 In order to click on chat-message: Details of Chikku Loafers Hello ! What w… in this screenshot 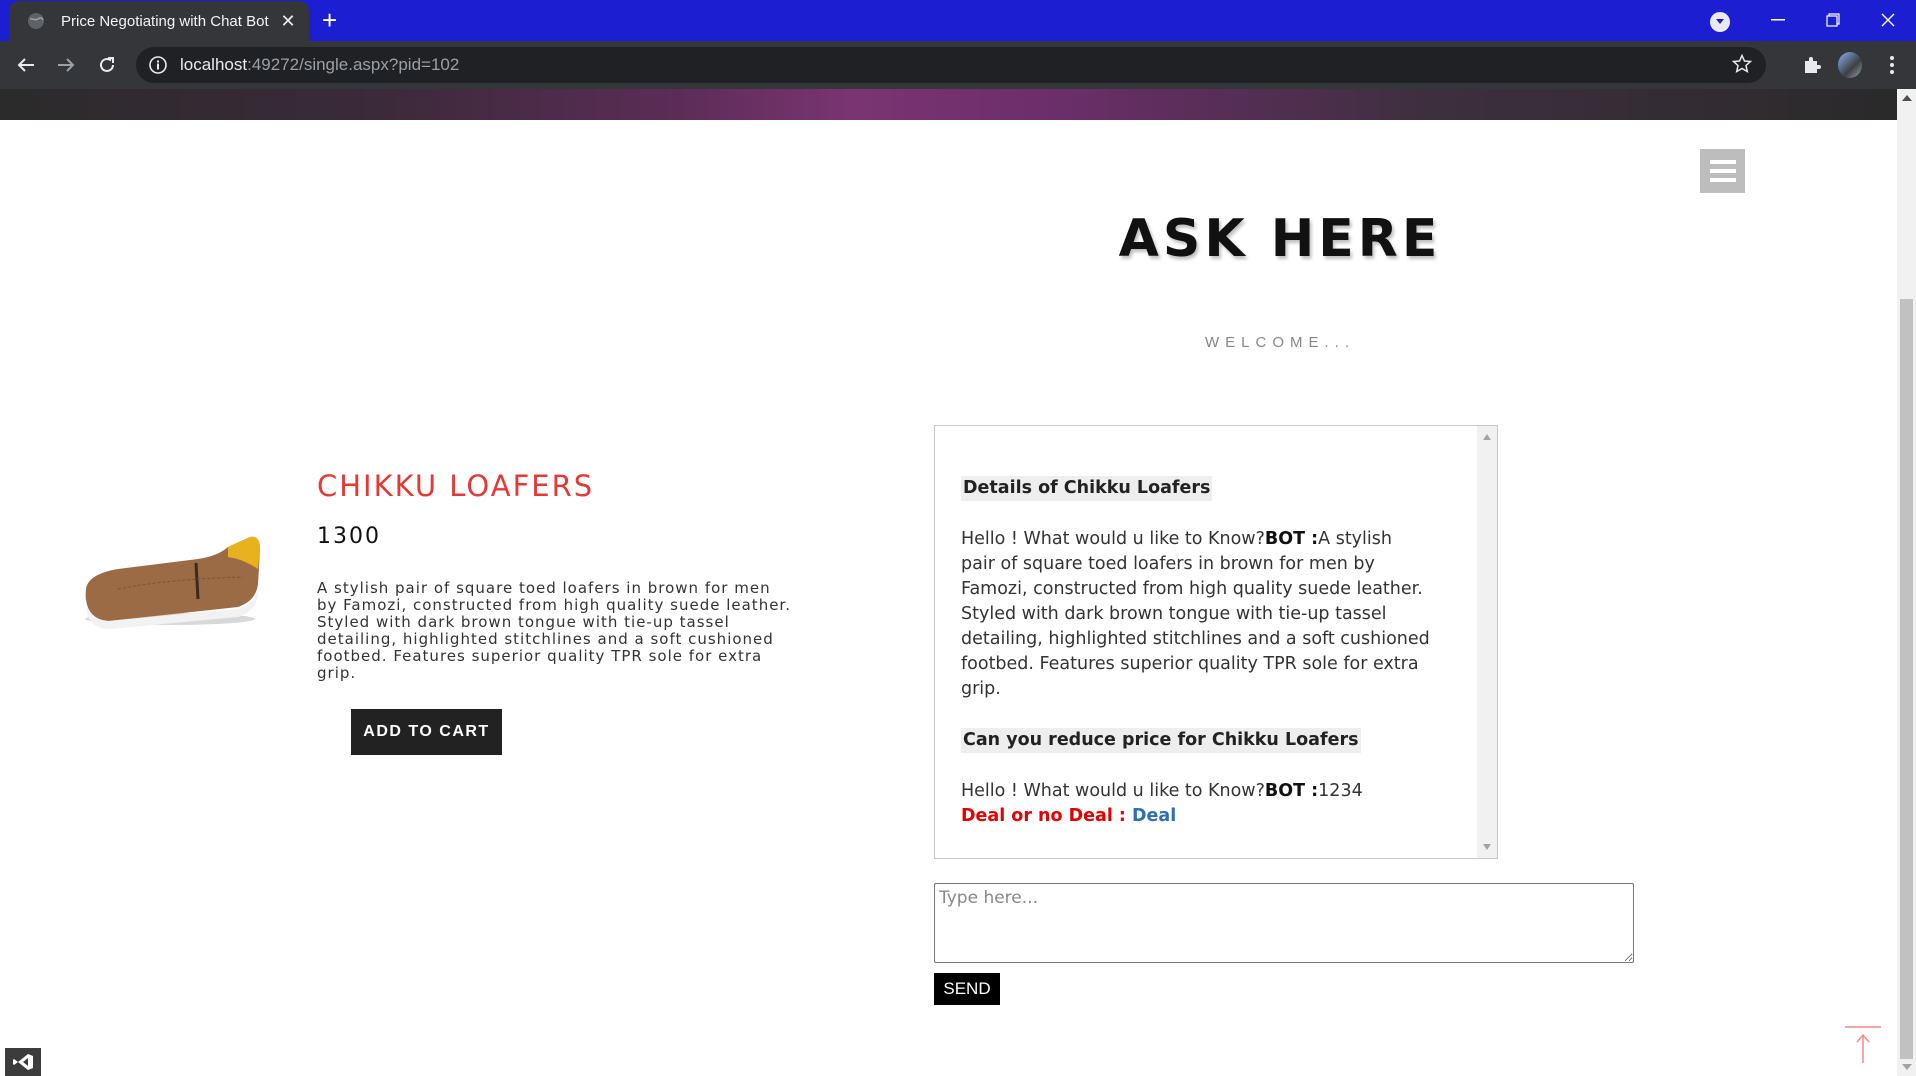, I will do `click(1196, 589)`.